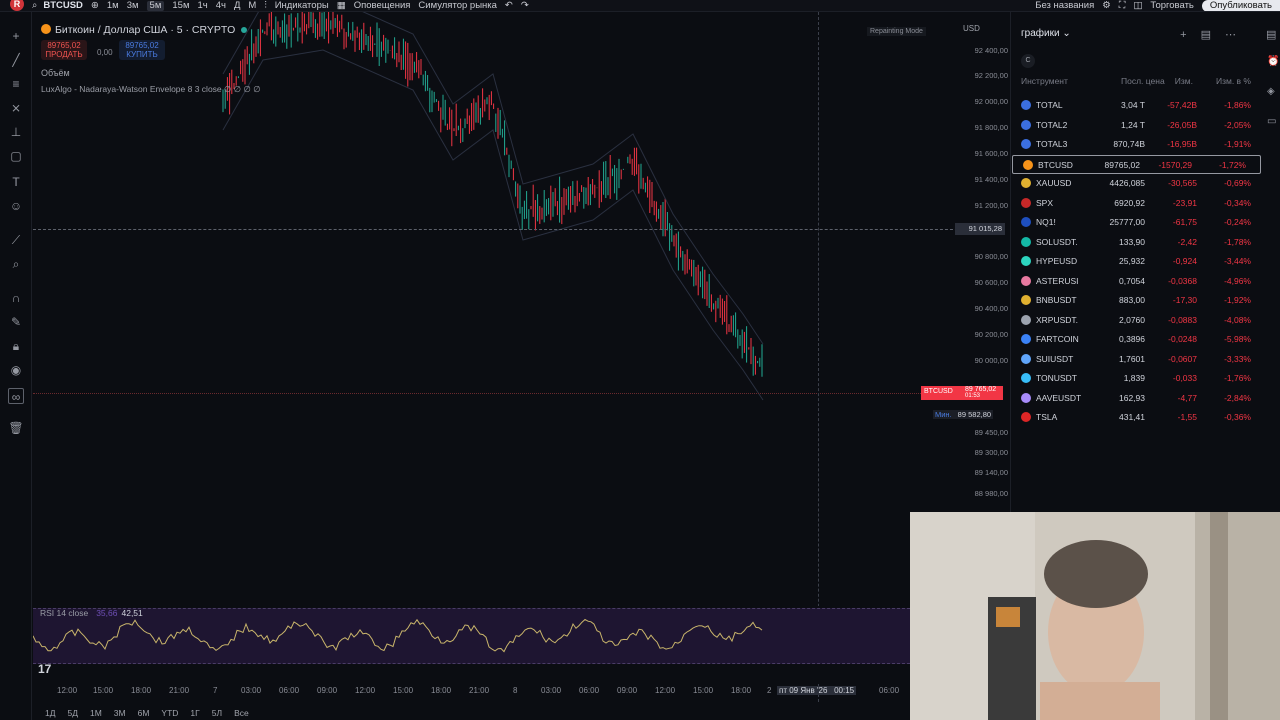 Image resolution: width=1280 pixels, height=720 pixels. I want to click on rsi-pane: RSI 14 close 35,66 42,51, so click(471, 644).